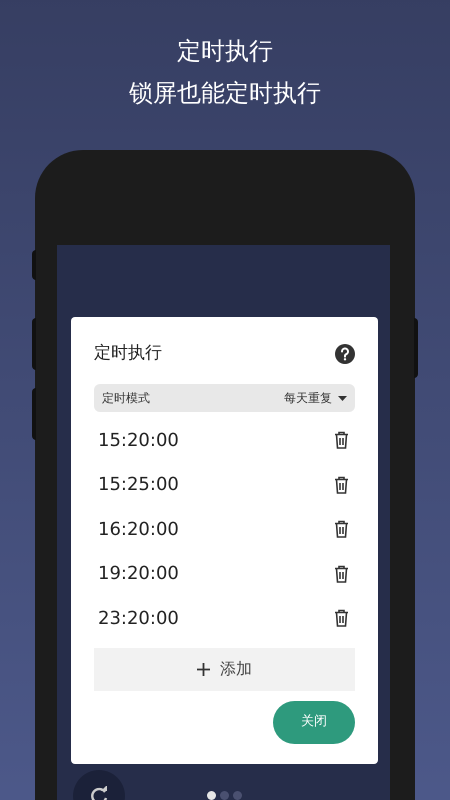 This screenshot has height=800, width=450. What do you see at coordinates (138, 574) in the screenshot?
I see `time-text: 19:20:00` at bounding box center [138, 574].